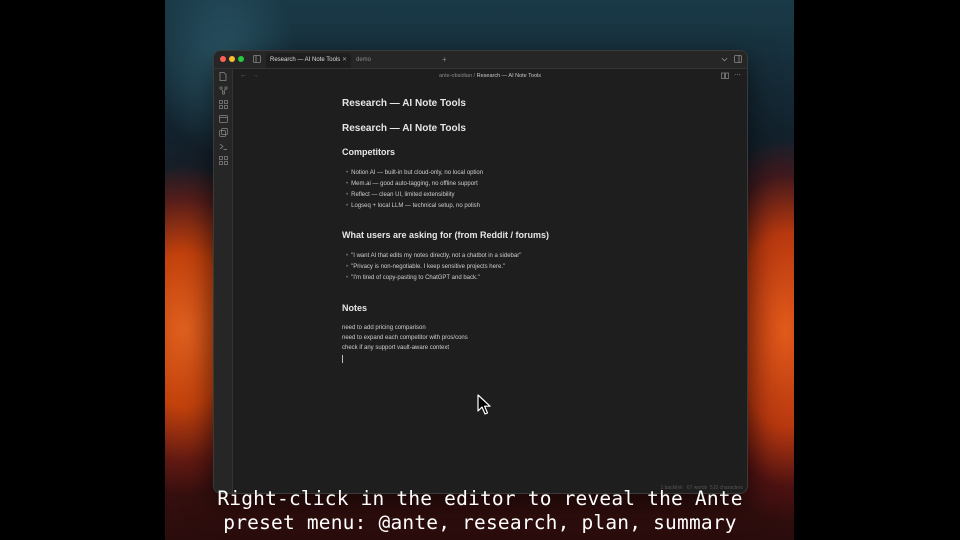 This screenshot has height=540, width=960. I want to click on calendar-icon, so click(223, 119).